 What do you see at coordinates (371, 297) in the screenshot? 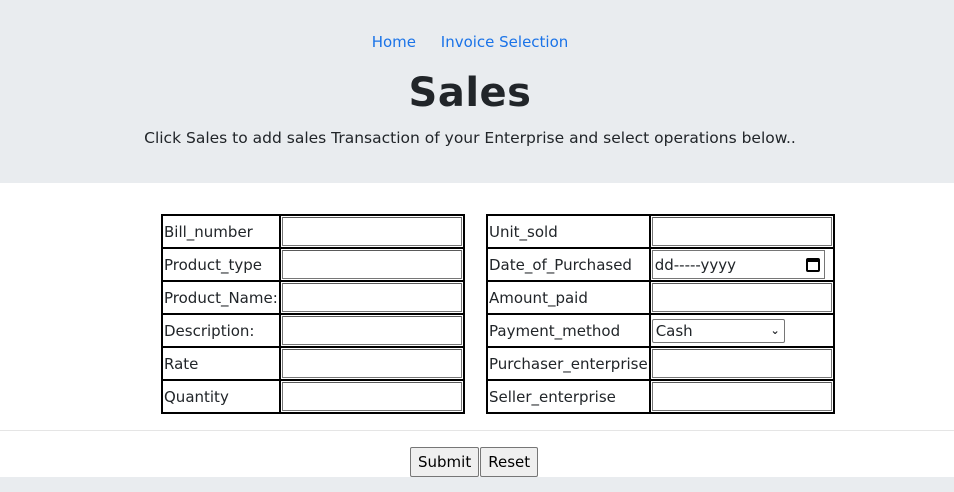
I see `product-name-input` at bounding box center [371, 297].